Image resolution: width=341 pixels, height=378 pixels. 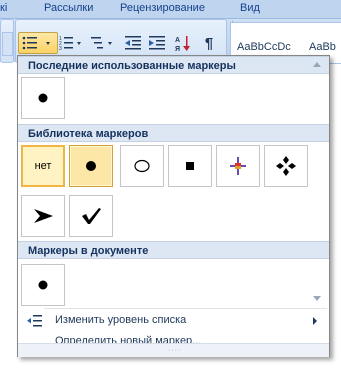 I want to click on show-formatting-button: ¶, so click(x=209, y=43).